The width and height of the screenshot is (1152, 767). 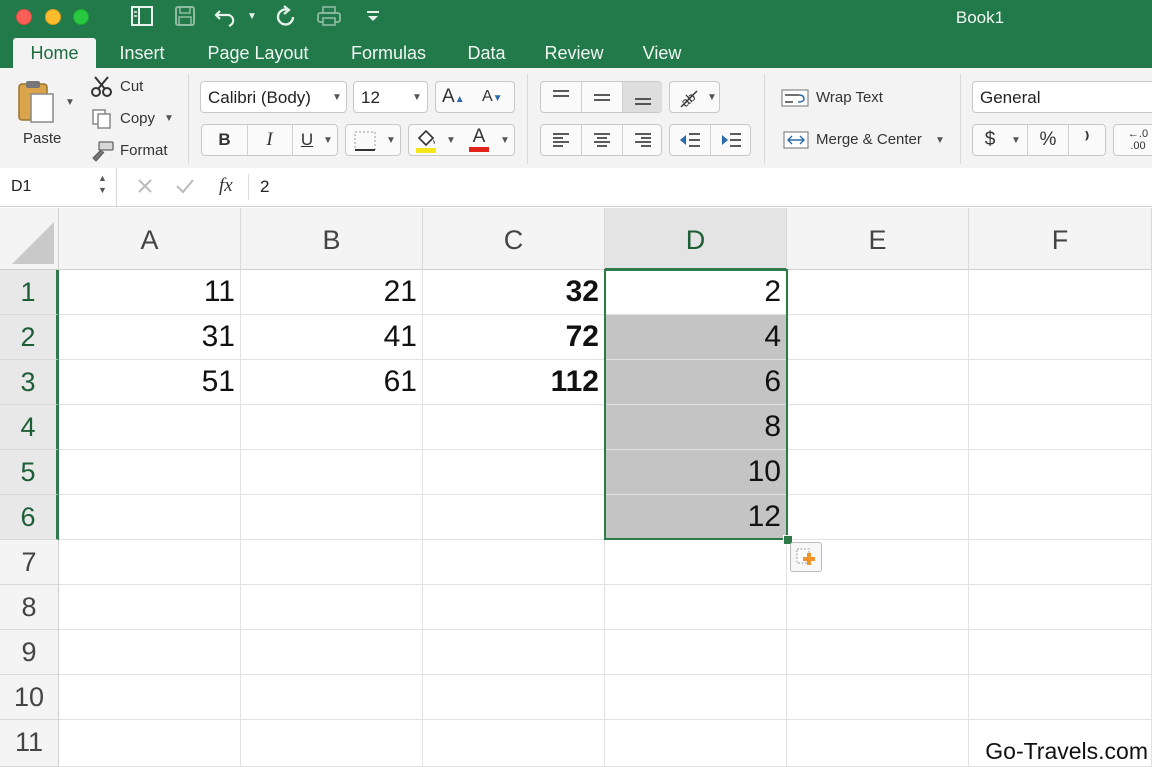 What do you see at coordinates (514, 652) in the screenshot?
I see `cell-c9` at bounding box center [514, 652].